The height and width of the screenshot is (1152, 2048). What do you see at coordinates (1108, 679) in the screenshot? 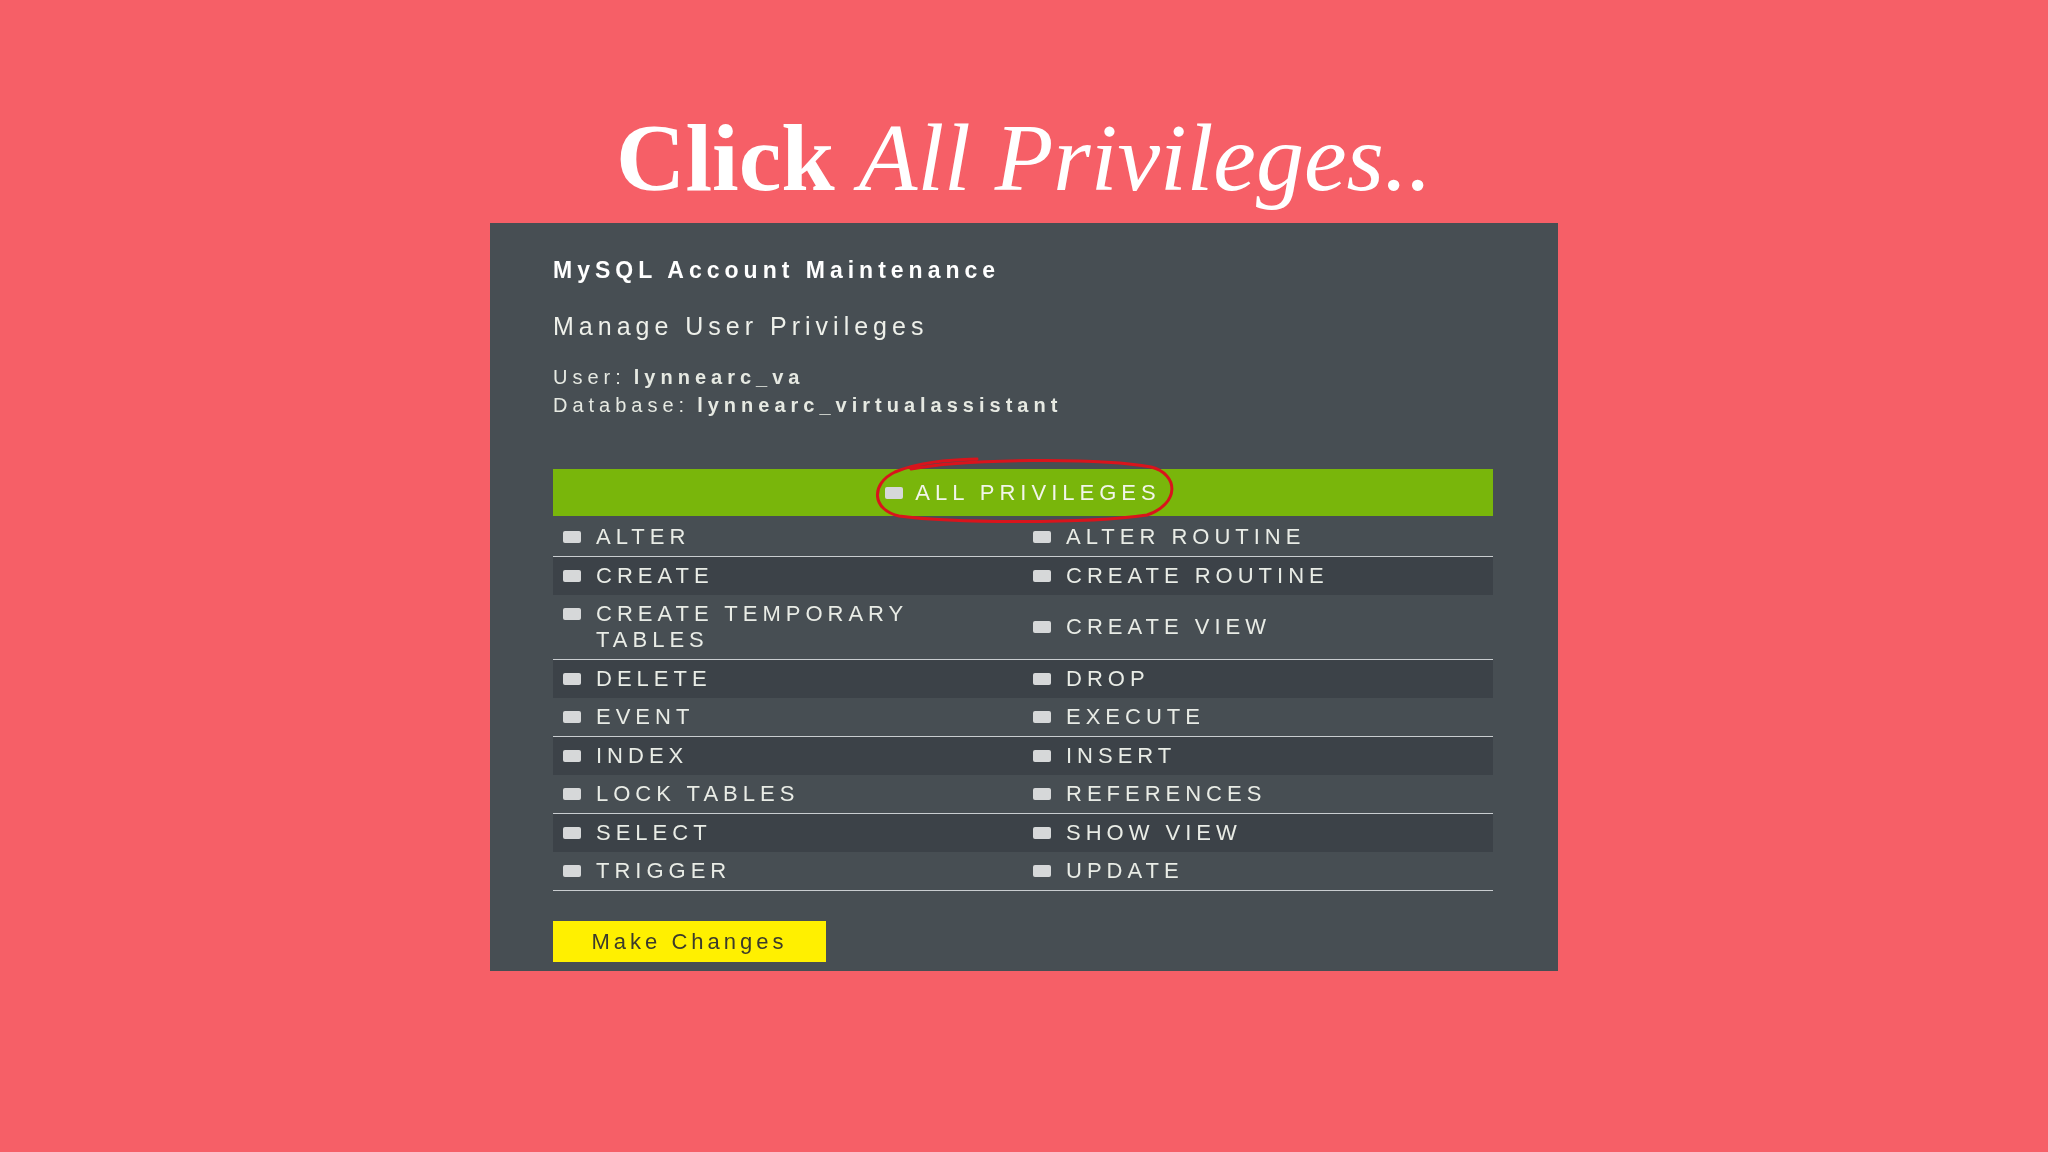
I see `privilege-label: DROP` at bounding box center [1108, 679].